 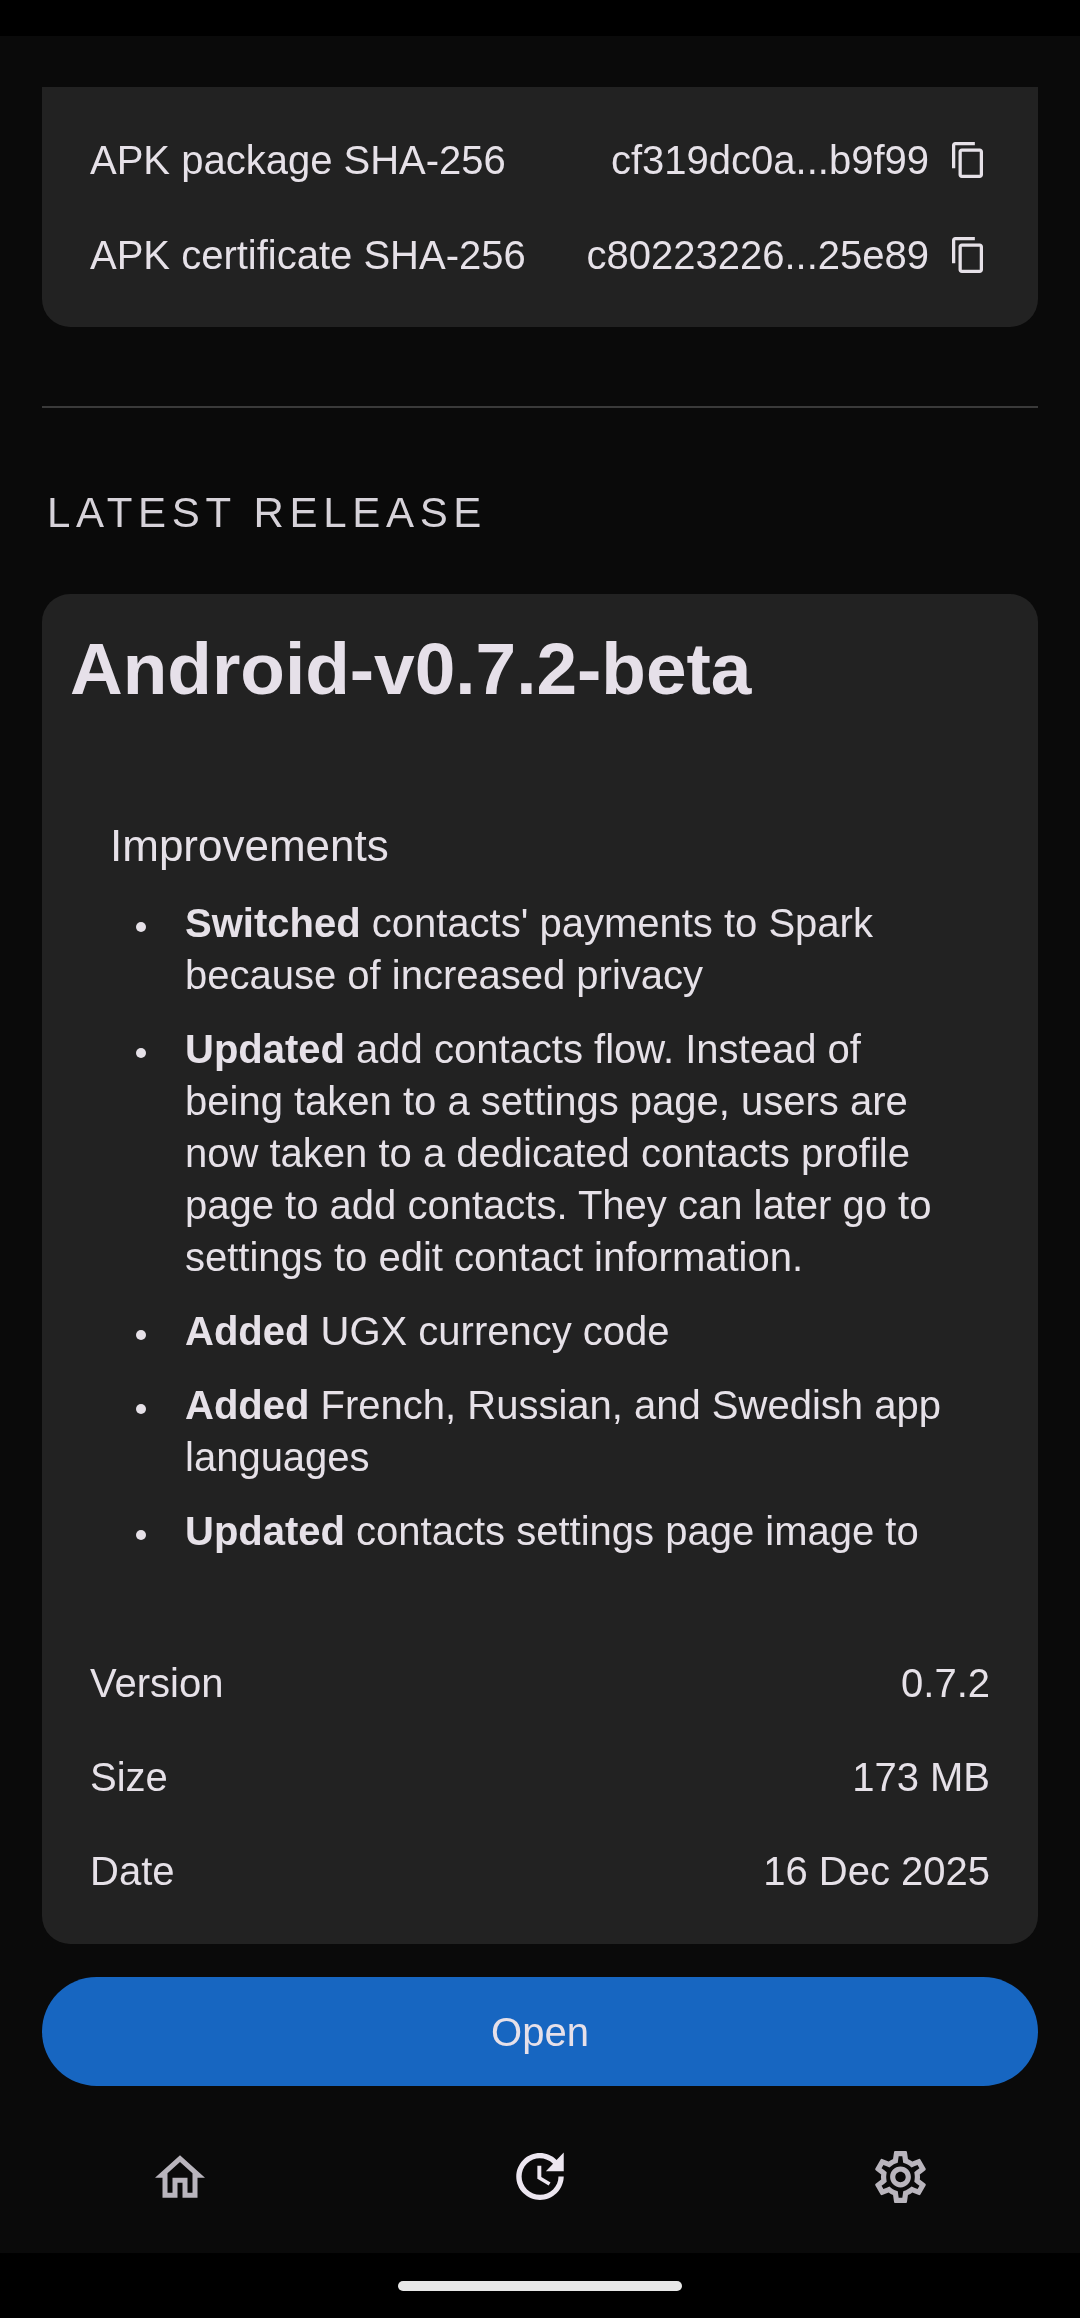 I want to click on detail-label: Date, so click(x=132, y=1871).